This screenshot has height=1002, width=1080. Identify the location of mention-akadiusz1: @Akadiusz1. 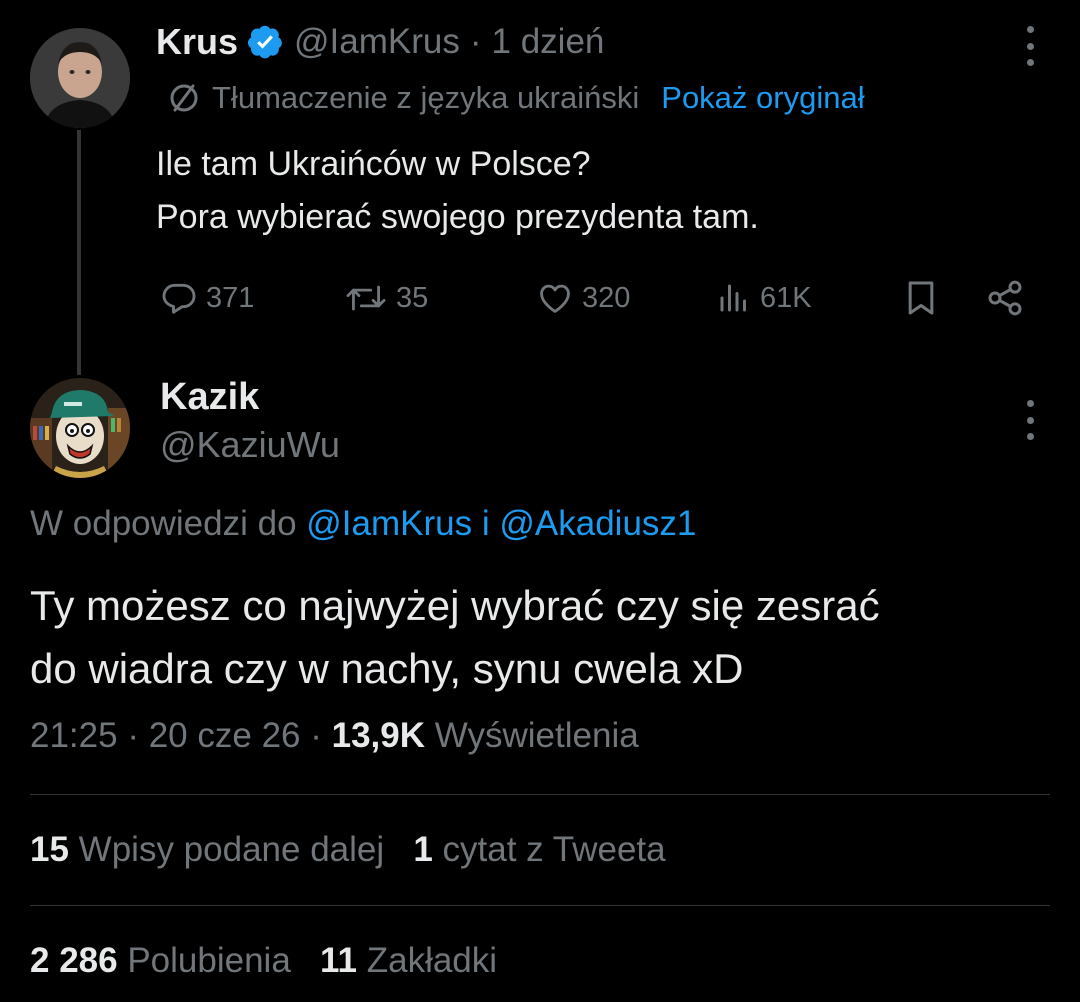
(597, 523).